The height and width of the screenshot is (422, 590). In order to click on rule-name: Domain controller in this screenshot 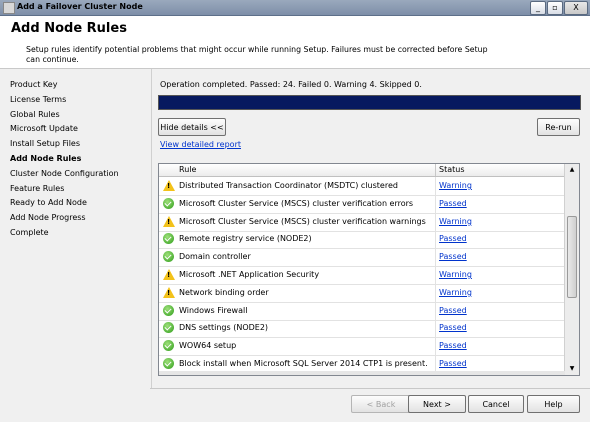, I will do `click(215, 257)`.